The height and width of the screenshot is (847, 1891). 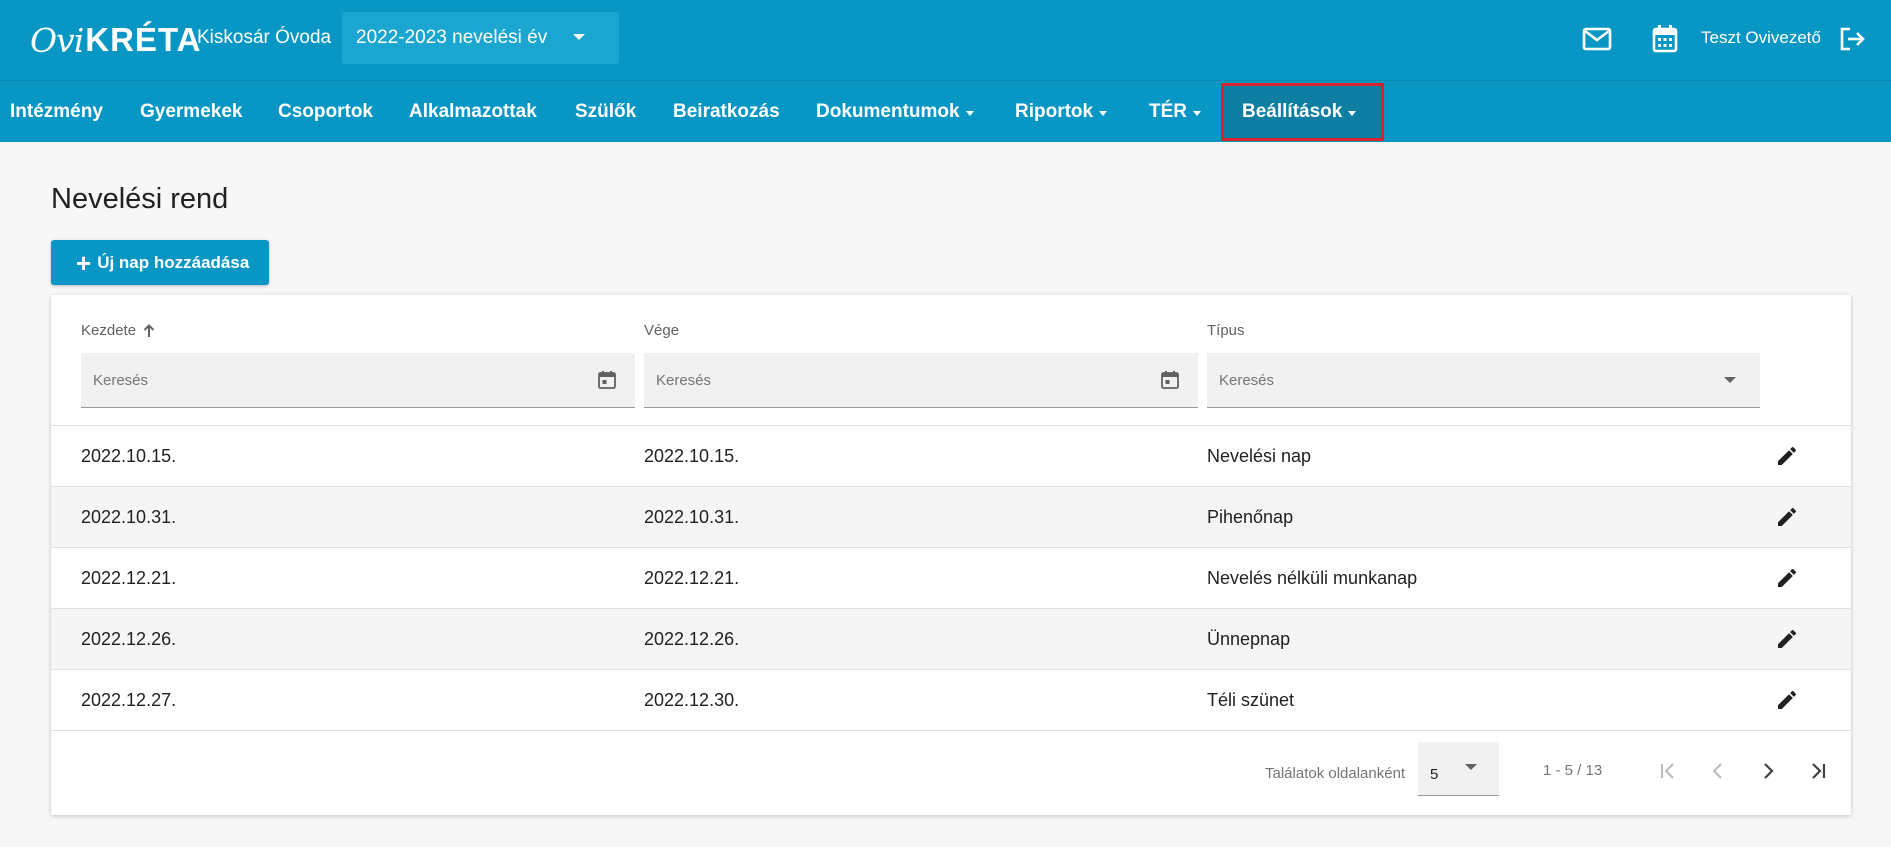 What do you see at coordinates (140, 199) in the screenshot?
I see `page-title: Nevelési rend` at bounding box center [140, 199].